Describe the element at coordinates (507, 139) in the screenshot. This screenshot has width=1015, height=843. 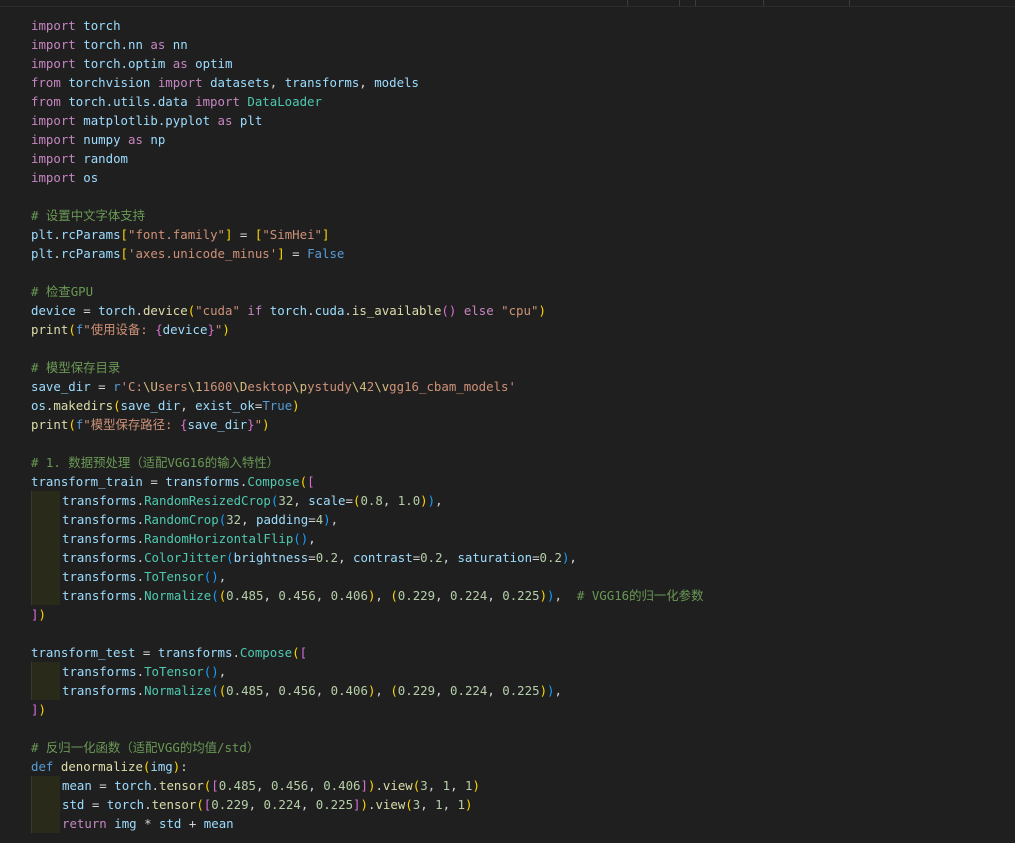
I see `code-line: import numpy as np` at that location.